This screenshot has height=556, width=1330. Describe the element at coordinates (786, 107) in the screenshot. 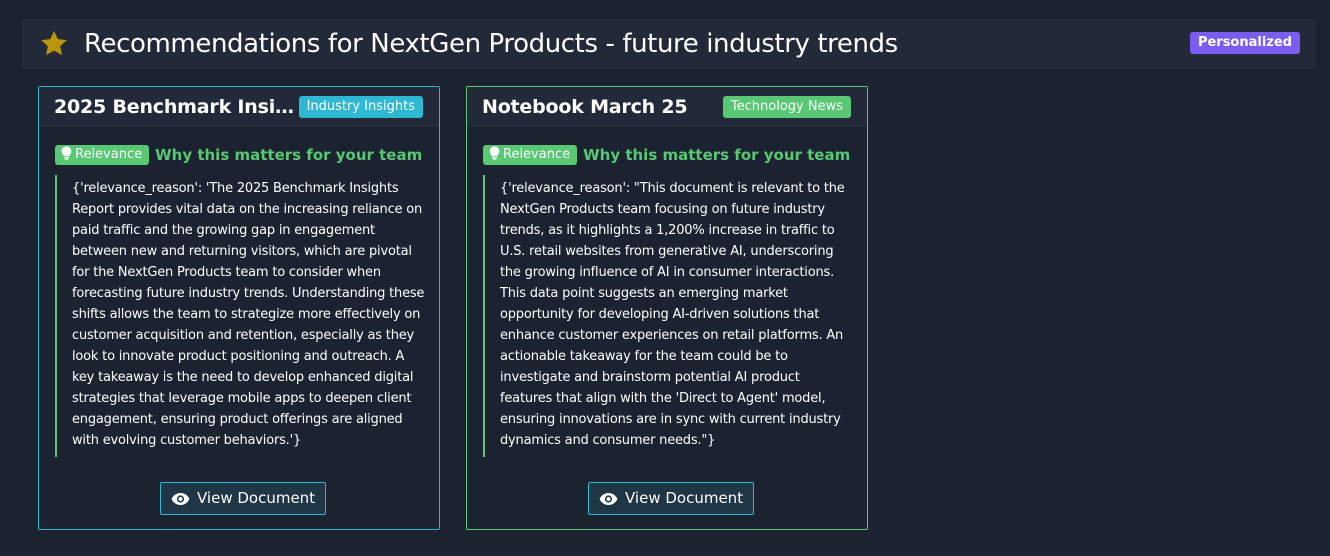

I see `category-tag: Technology News` at that location.